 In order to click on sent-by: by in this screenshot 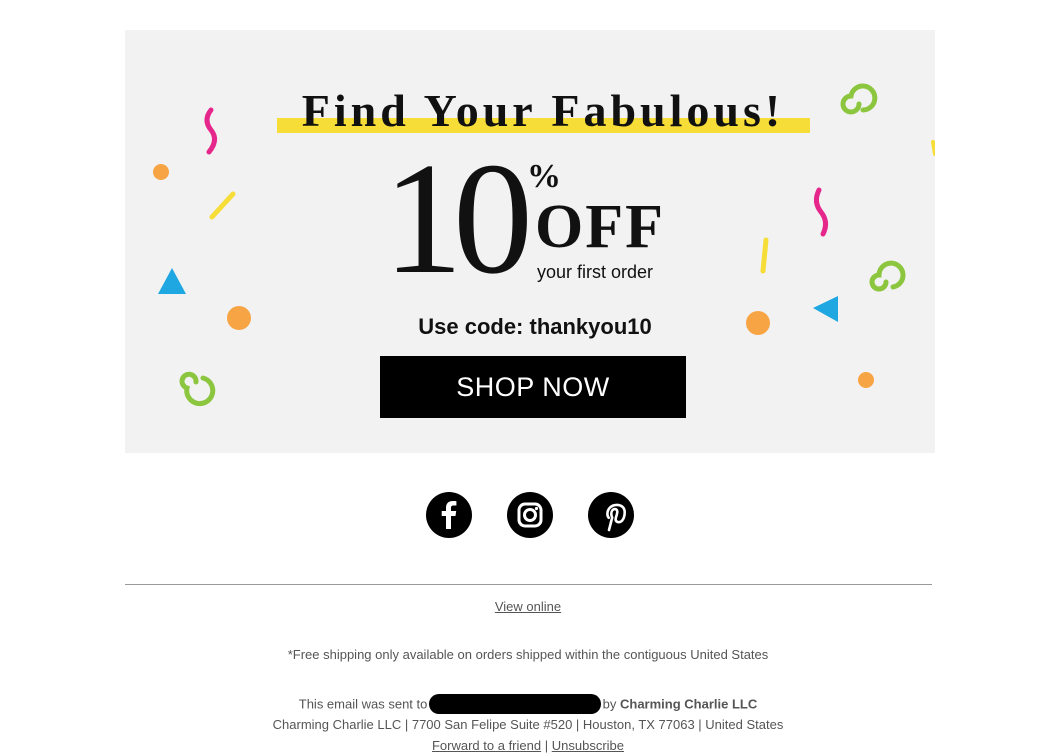, I will do `click(609, 704)`.